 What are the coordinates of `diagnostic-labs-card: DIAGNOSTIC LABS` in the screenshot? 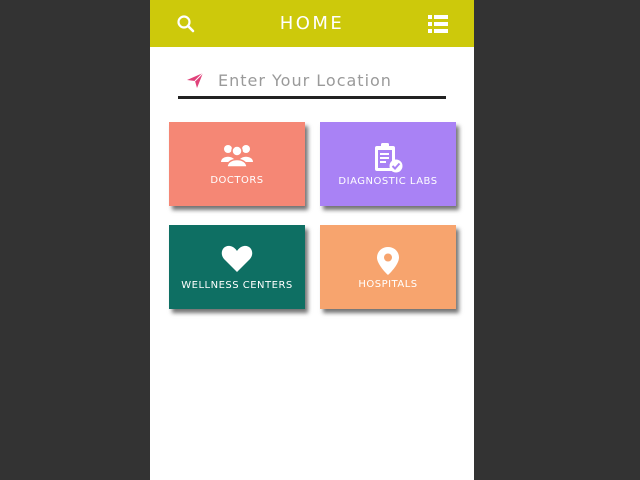 It's located at (388, 164).